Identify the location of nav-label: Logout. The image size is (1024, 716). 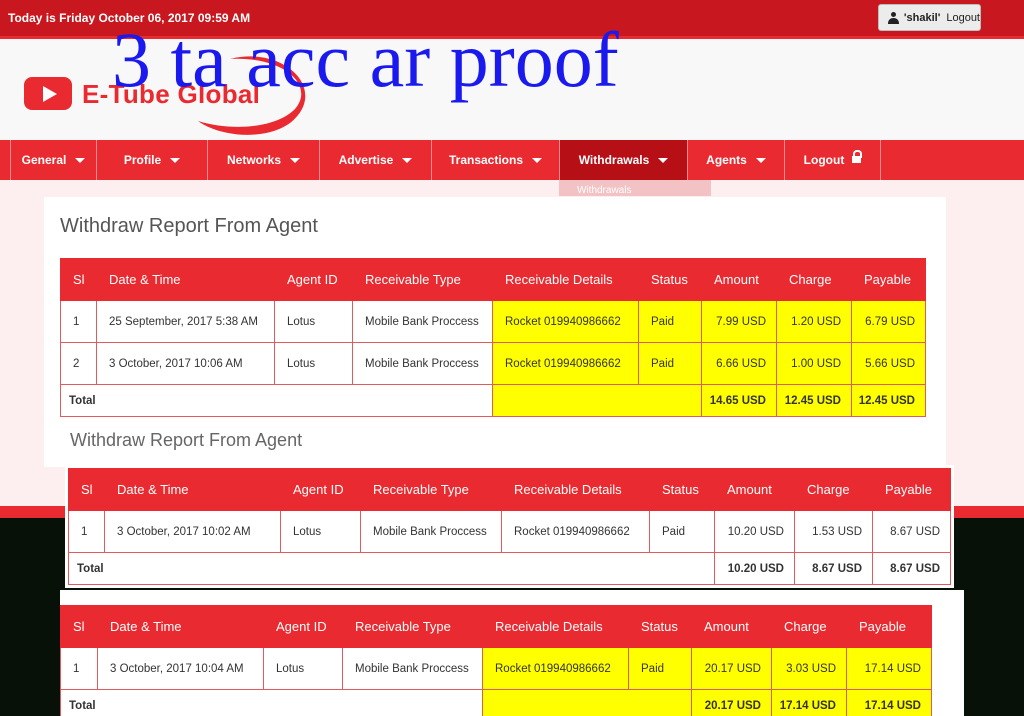
(824, 160).